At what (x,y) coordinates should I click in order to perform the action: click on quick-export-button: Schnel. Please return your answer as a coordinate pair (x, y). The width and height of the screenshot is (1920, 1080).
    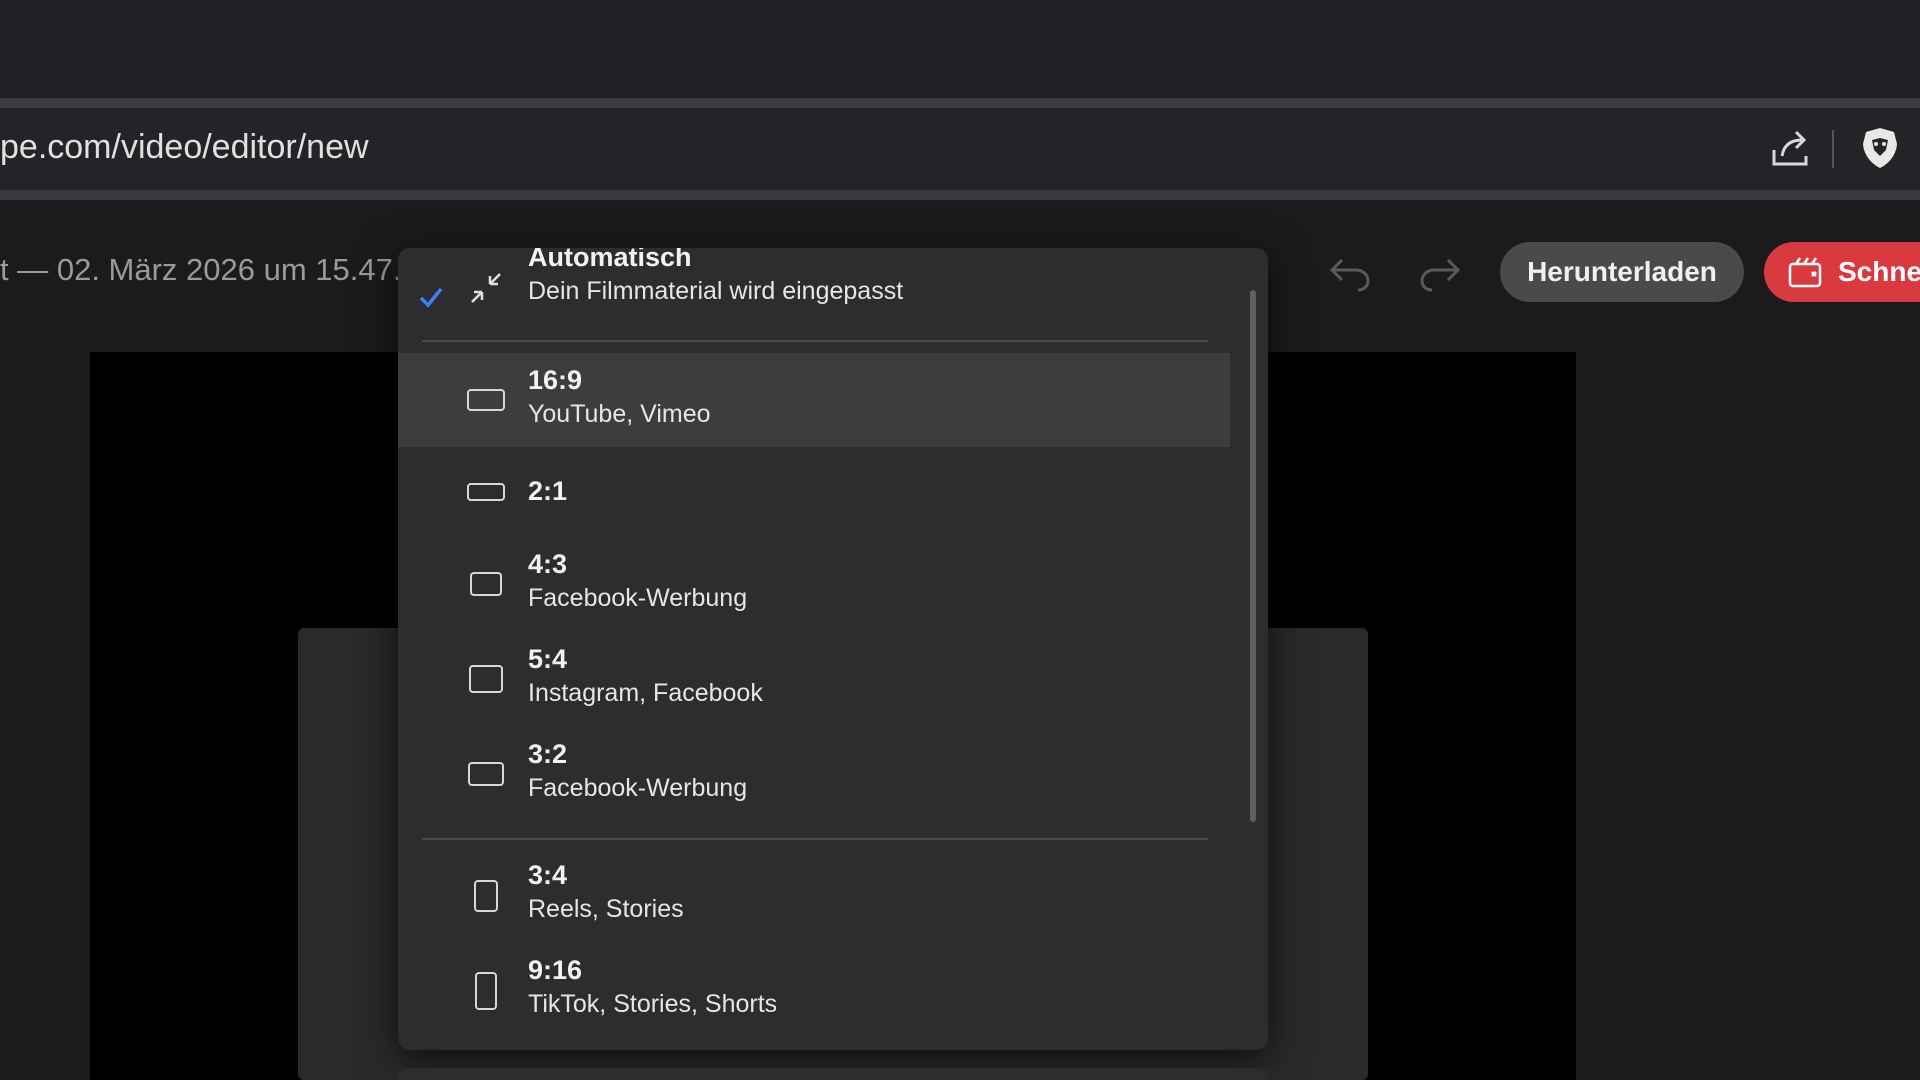
    Looking at the image, I should click on (1842, 272).